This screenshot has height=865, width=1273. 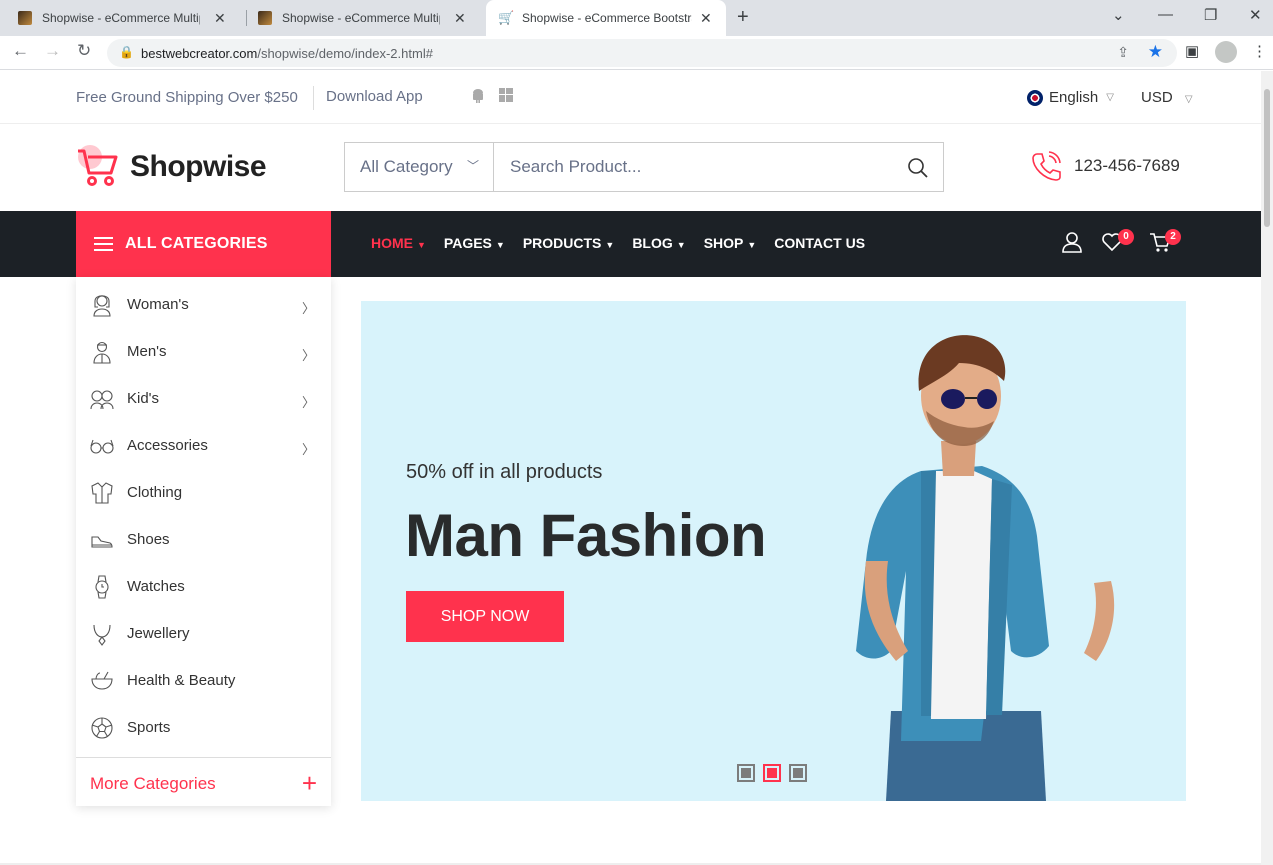 What do you see at coordinates (478, 97) in the screenshot?
I see `android-icon` at bounding box center [478, 97].